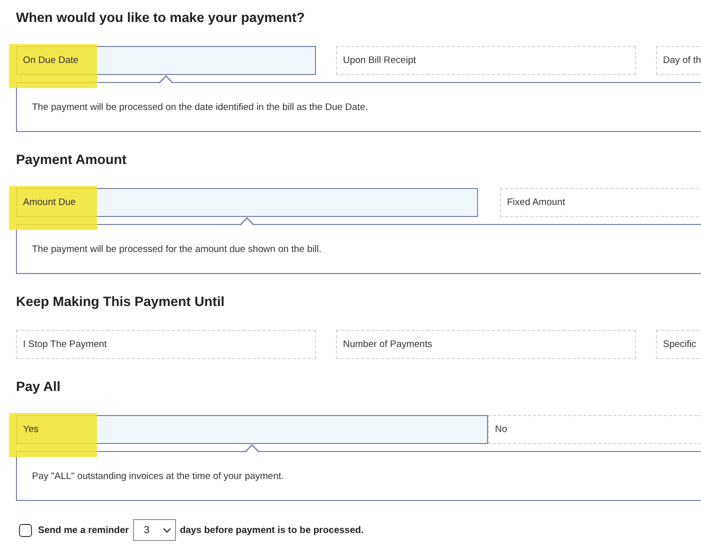 The image size is (701, 546). I want to click on description-text: The payment will be processed on the date identified in the bill as the Due Date., so click(200, 107).